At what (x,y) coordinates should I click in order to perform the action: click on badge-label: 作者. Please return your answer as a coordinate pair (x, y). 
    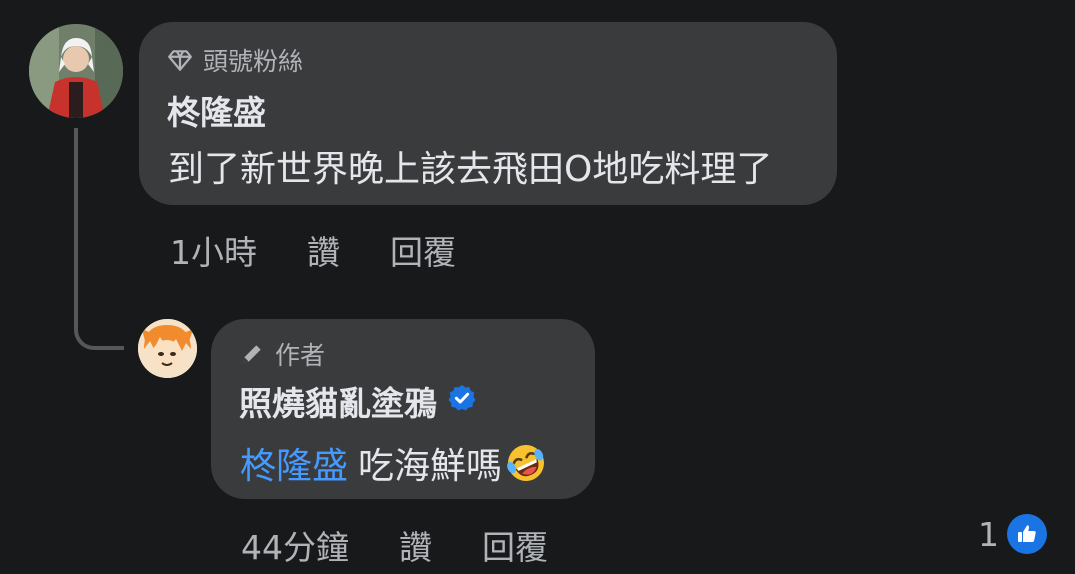
    Looking at the image, I should click on (300, 355).